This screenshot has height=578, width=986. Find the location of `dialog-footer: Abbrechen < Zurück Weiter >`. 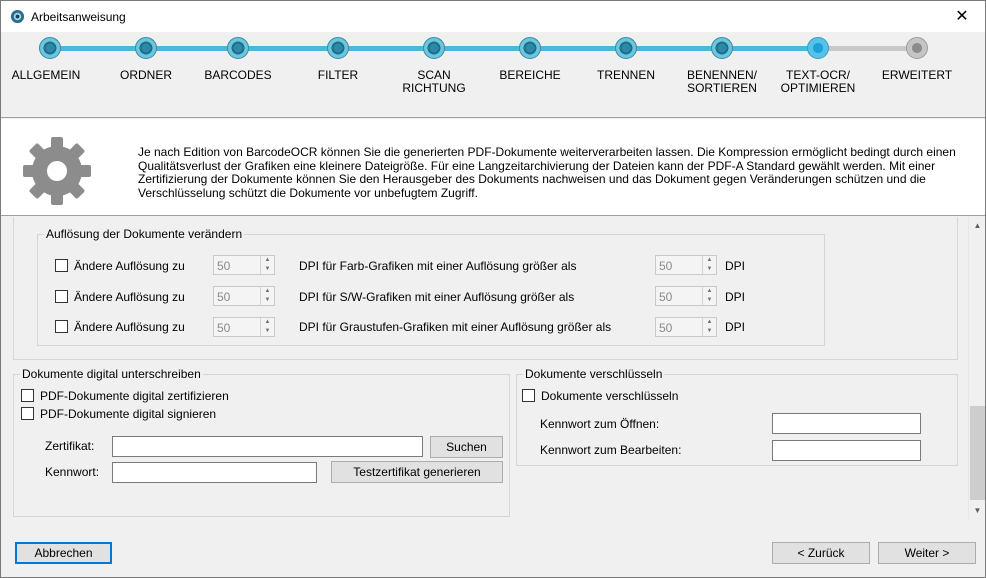

dialog-footer: Abbrechen < Zurück Weiter > is located at coordinates (493, 548).